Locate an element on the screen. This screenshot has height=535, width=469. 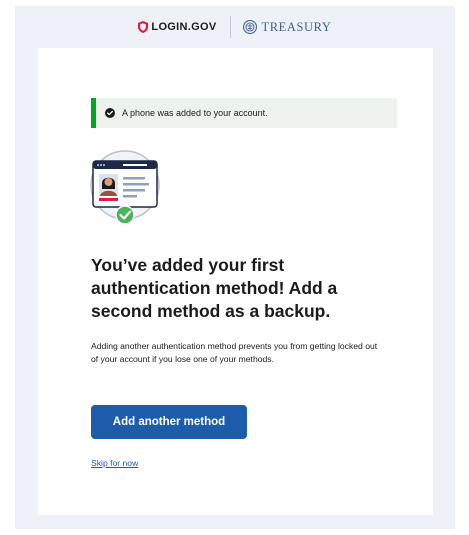
site-header: LOGIN.GOV TREASURY is located at coordinates (235, 27).